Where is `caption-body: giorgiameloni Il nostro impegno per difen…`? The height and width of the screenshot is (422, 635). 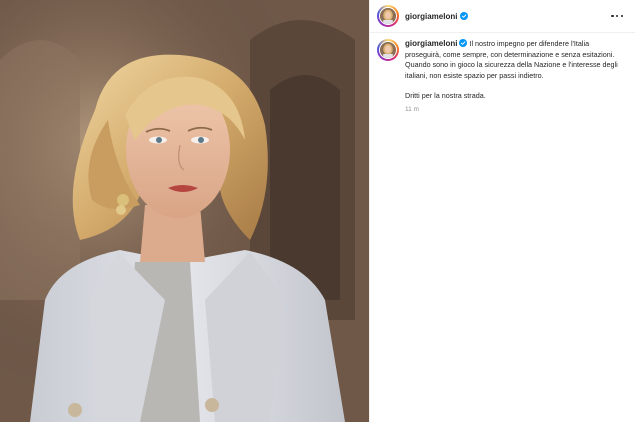
caption-body: giorgiameloni Il nostro impegno per difen… is located at coordinates (515, 77).